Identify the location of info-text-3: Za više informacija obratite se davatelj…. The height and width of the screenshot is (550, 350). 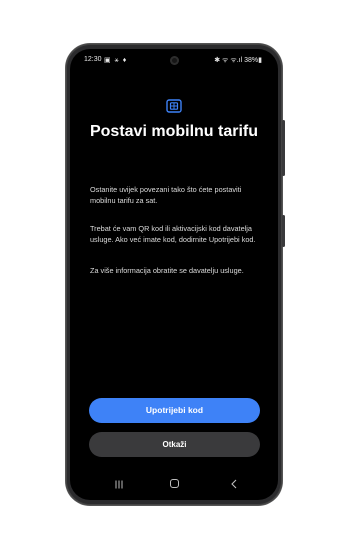
(167, 270).